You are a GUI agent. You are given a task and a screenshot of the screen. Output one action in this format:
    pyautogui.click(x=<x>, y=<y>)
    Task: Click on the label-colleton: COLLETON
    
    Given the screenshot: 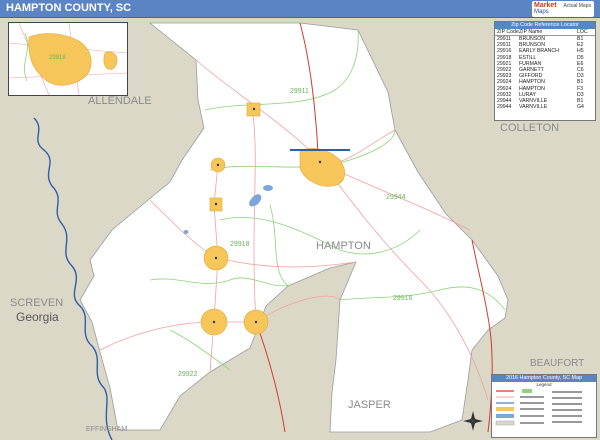 What is the action you would take?
    pyautogui.click(x=529, y=128)
    